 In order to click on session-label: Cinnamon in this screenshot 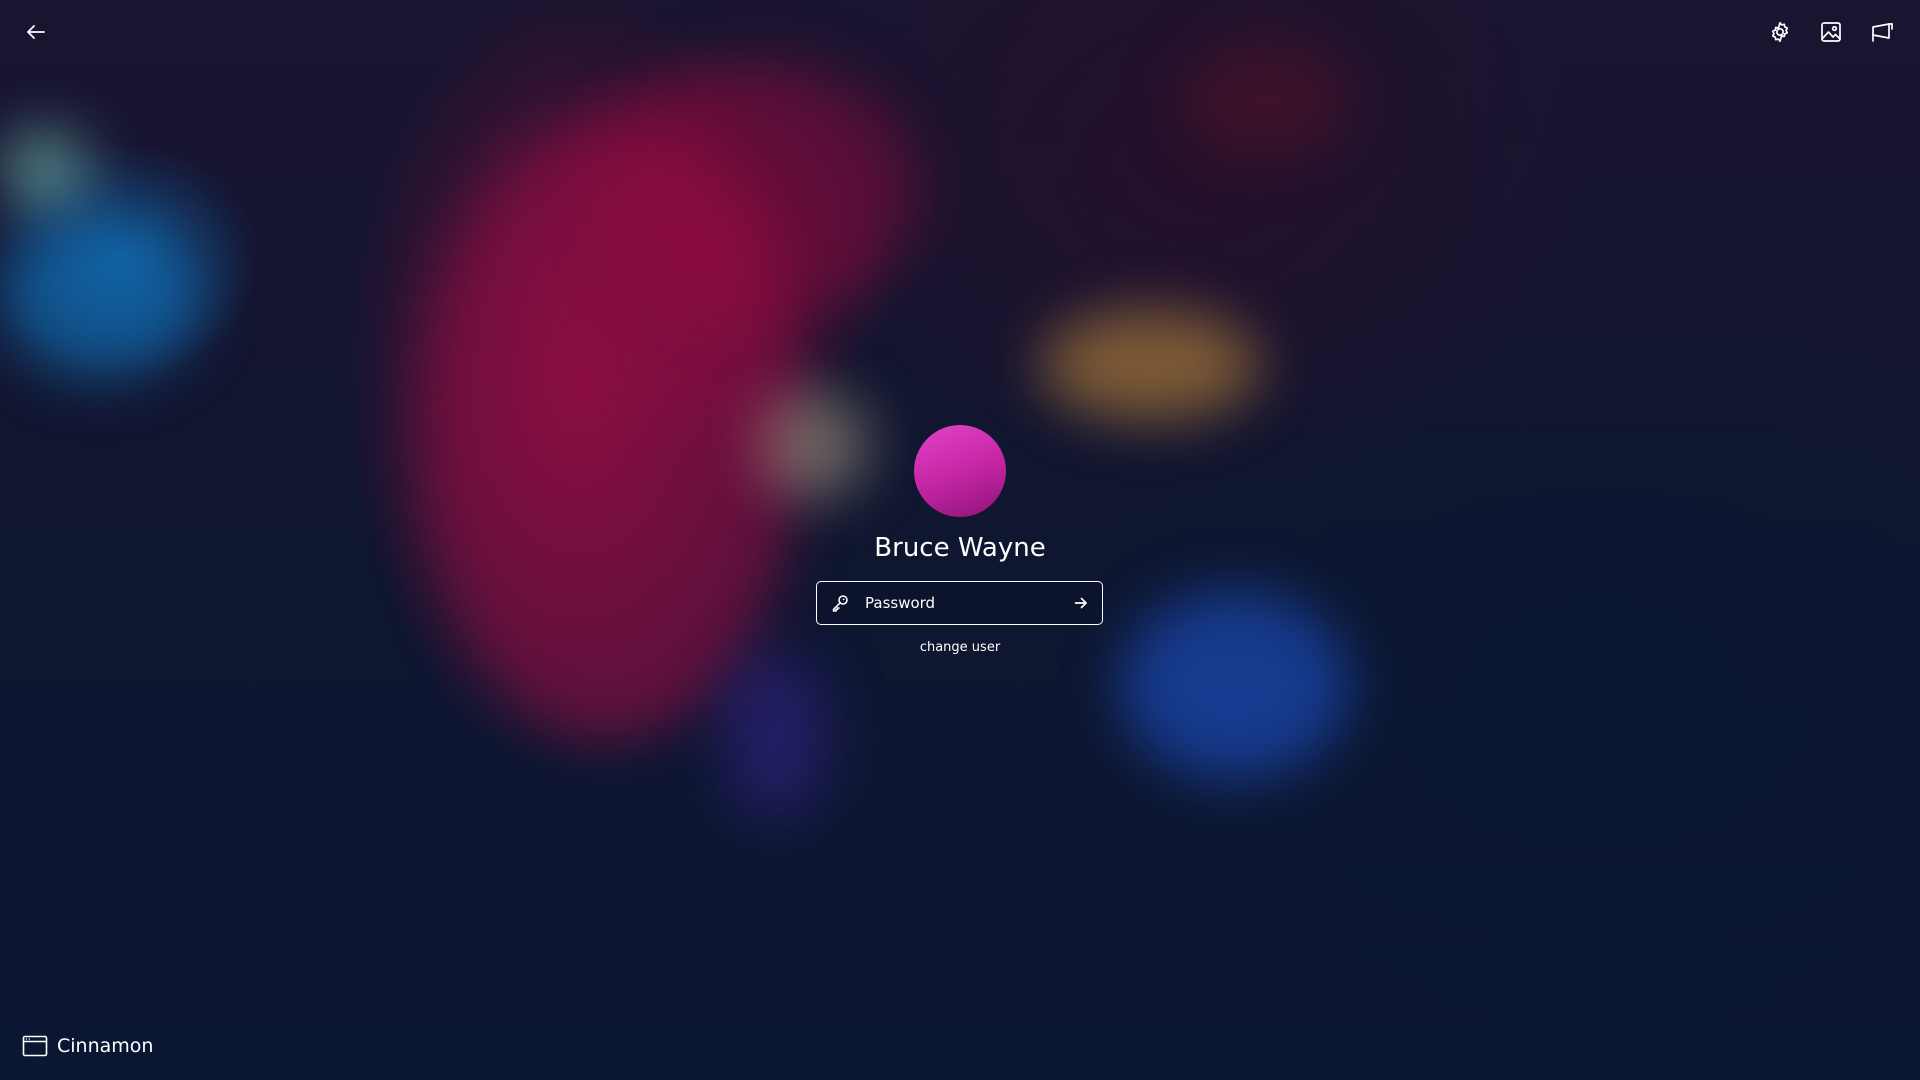, I will do `click(105, 1046)`.